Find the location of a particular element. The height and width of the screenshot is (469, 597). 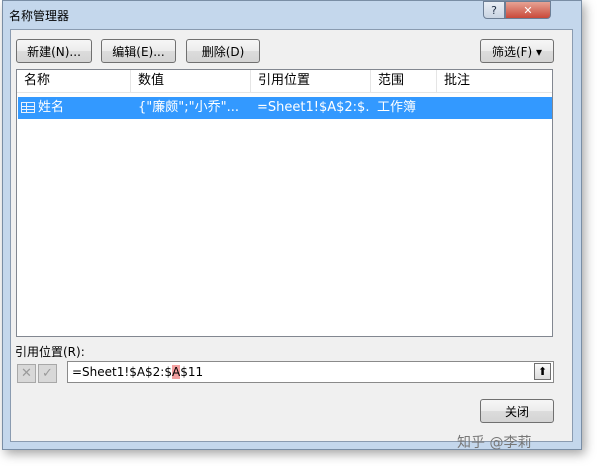

list-item: 姓名 {"廉颇";"小乔"... =Sheet1!$A$2:$... 工作簿 is located at coordinates (285, 108).